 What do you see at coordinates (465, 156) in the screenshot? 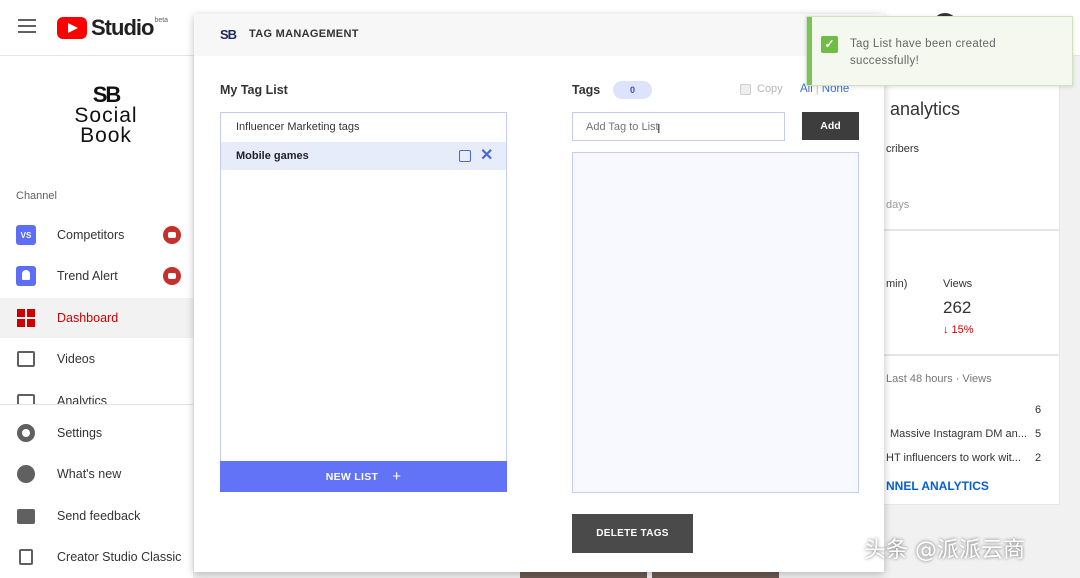
I see `edit-icon` at bounding box center [465, 156].